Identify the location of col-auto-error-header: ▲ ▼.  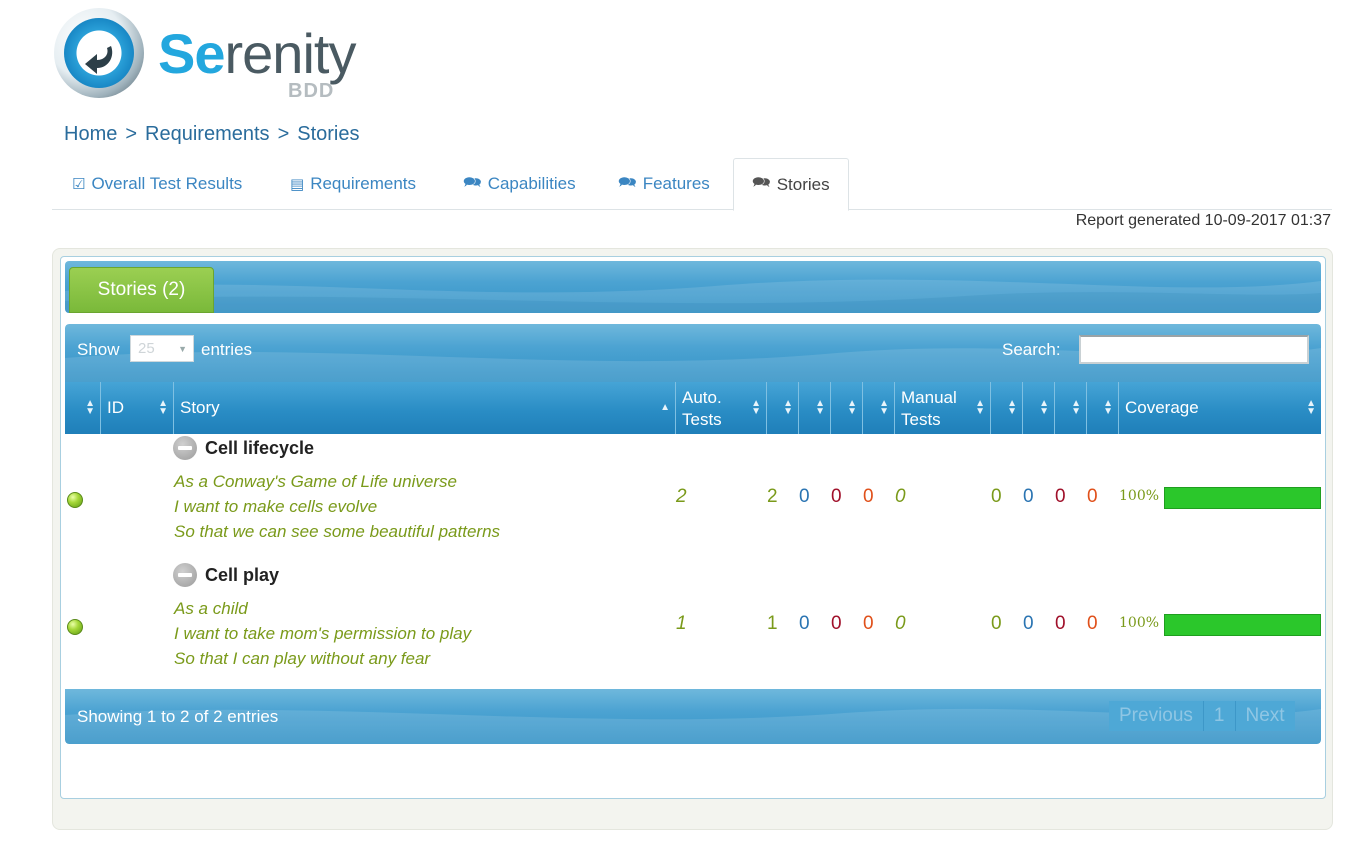
(879, 408).